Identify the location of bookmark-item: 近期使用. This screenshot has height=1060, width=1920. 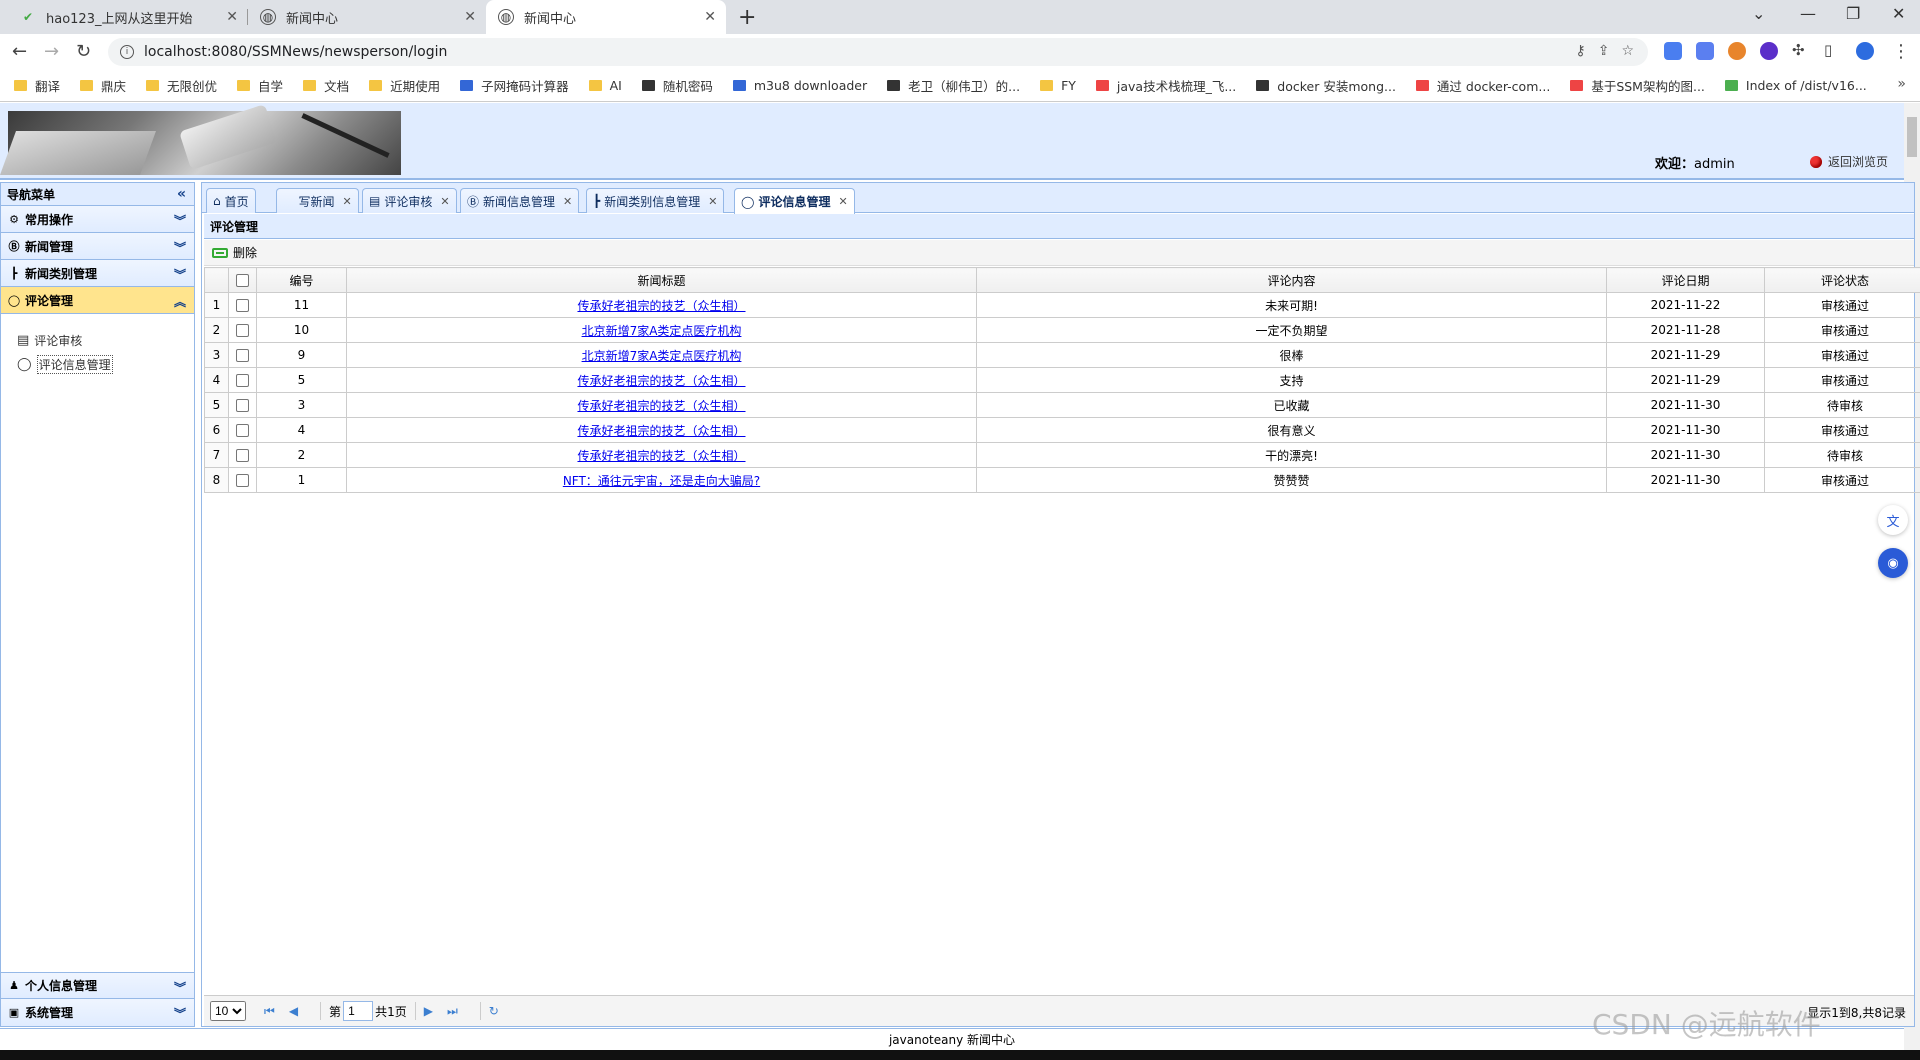
(404, 85).